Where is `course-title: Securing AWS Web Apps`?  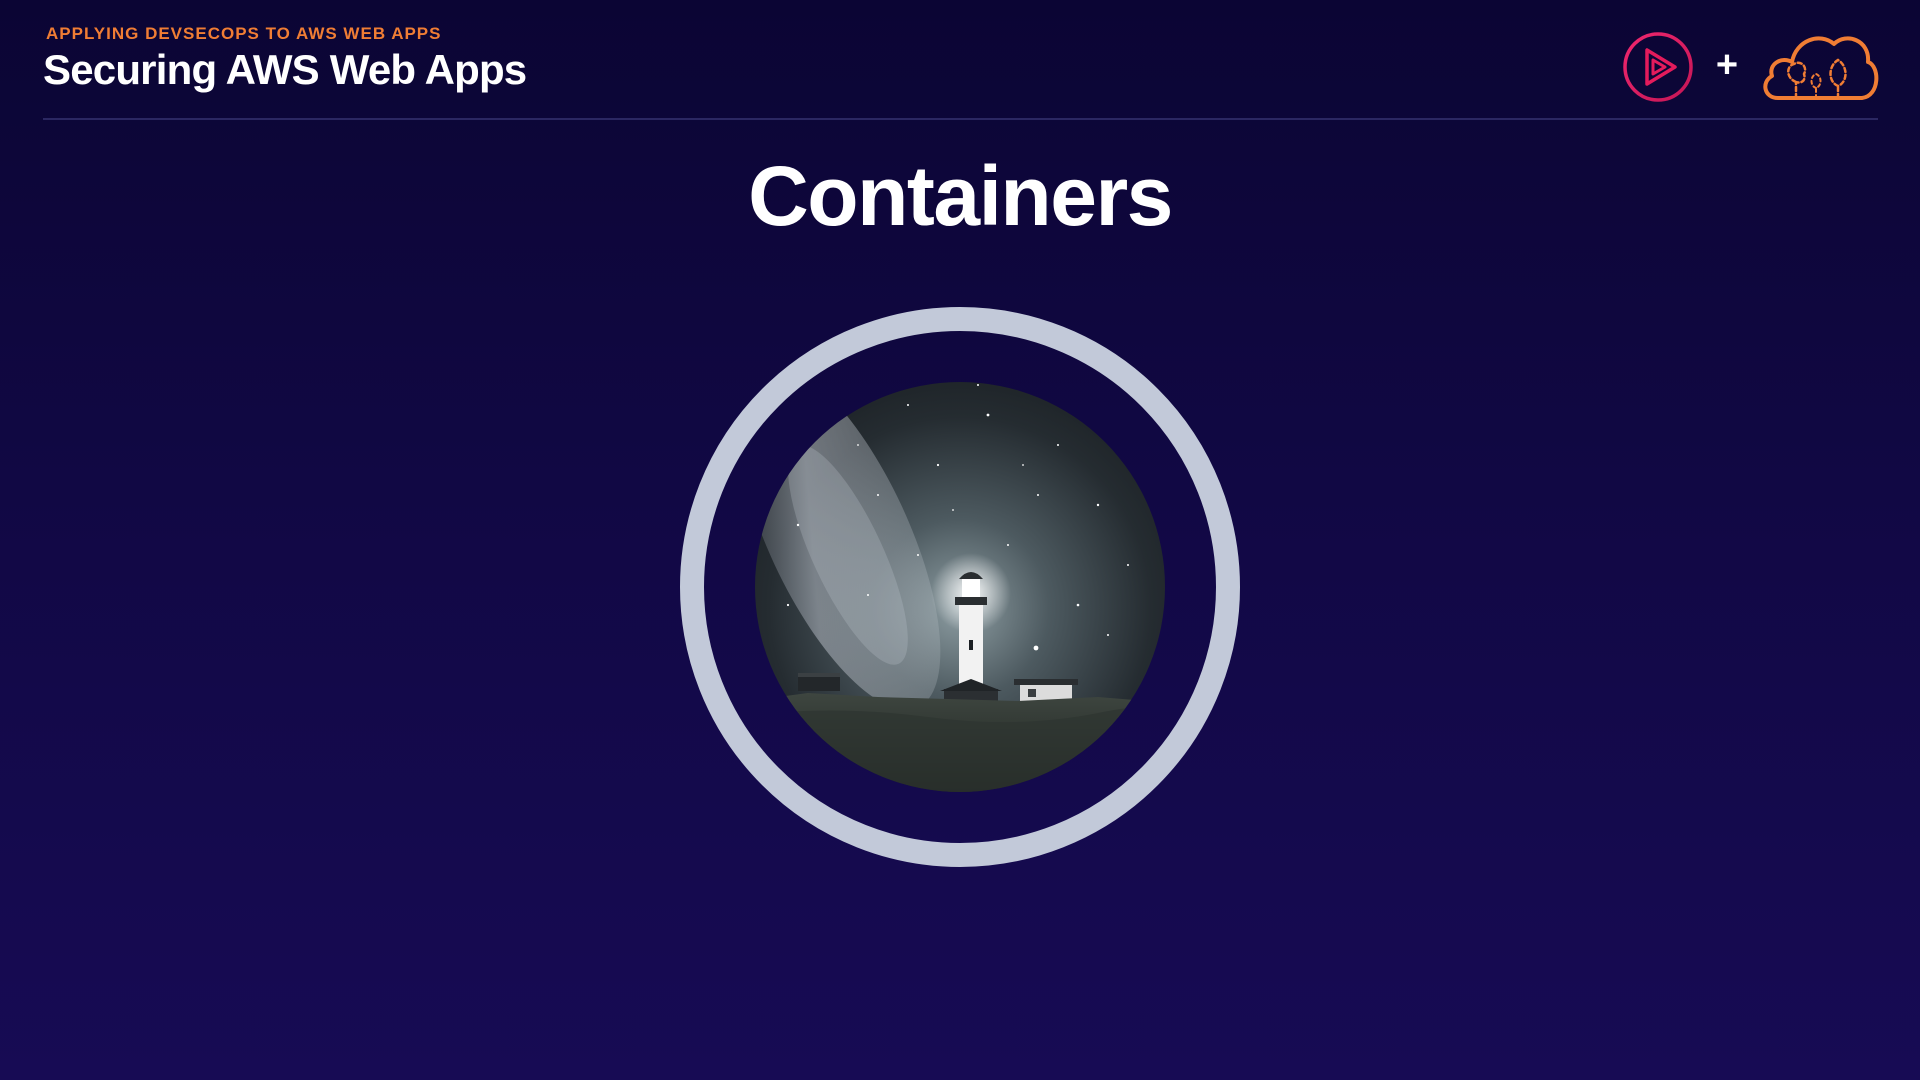
course-title: Securing AWS Web Apps is located at coordinates (285, 69).